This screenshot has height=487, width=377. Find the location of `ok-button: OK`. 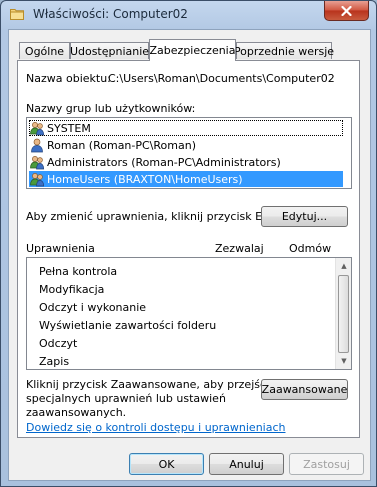

ok-button: OK is located at coordinates (166, 464).